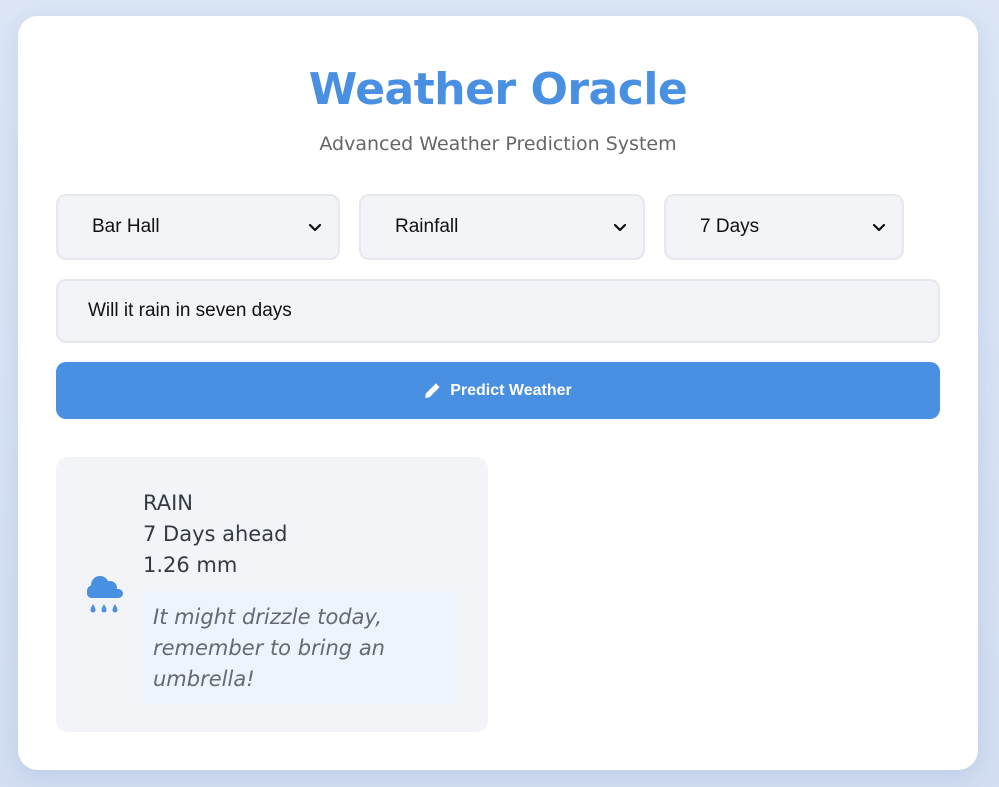 The width and height of the screenshot is (999, 787). Describe the element at coordinates (427, 226) in the screenshot. I see `metric-select-value: Rainfall` at that location.